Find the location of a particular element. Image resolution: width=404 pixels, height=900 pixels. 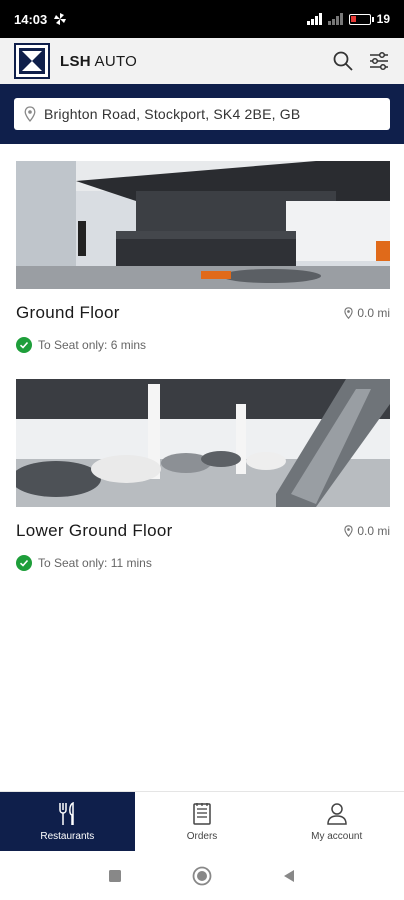

brand-logo is located at coordinates (32, 61).